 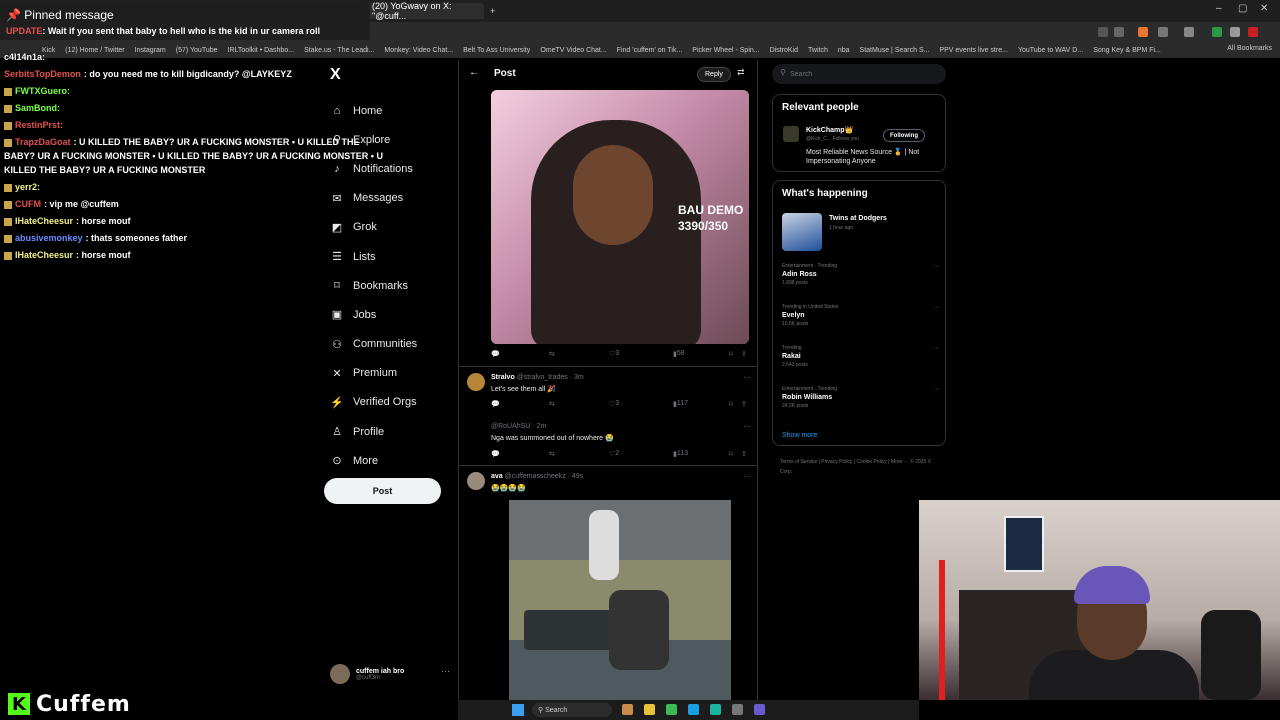 I want to click on event-image, so click(x=802, y=232).